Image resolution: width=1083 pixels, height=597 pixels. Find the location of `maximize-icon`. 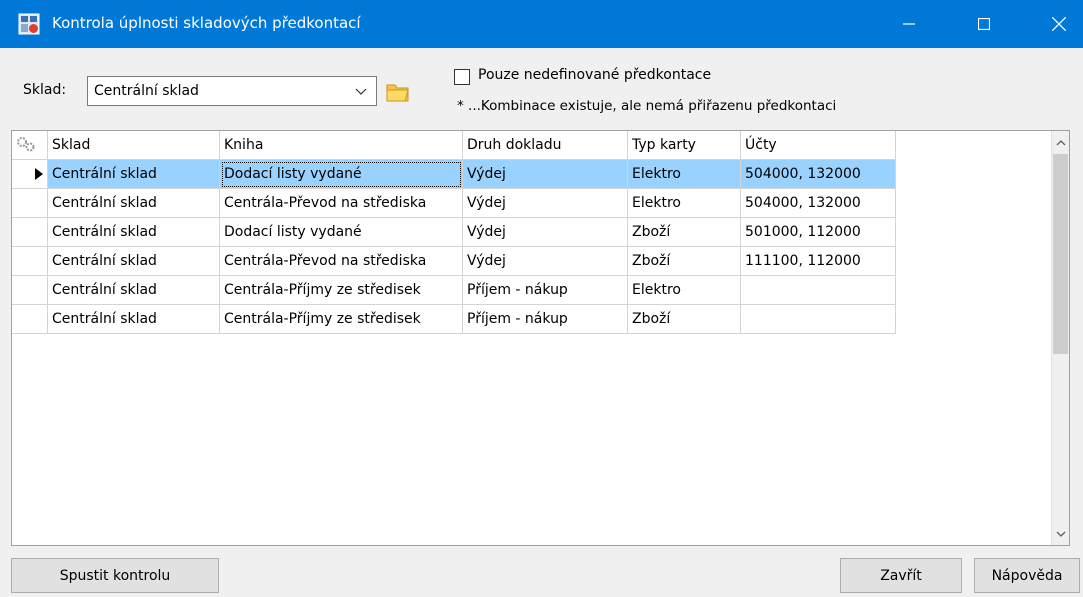

maximize-icon is located at coordinates (984, 24).